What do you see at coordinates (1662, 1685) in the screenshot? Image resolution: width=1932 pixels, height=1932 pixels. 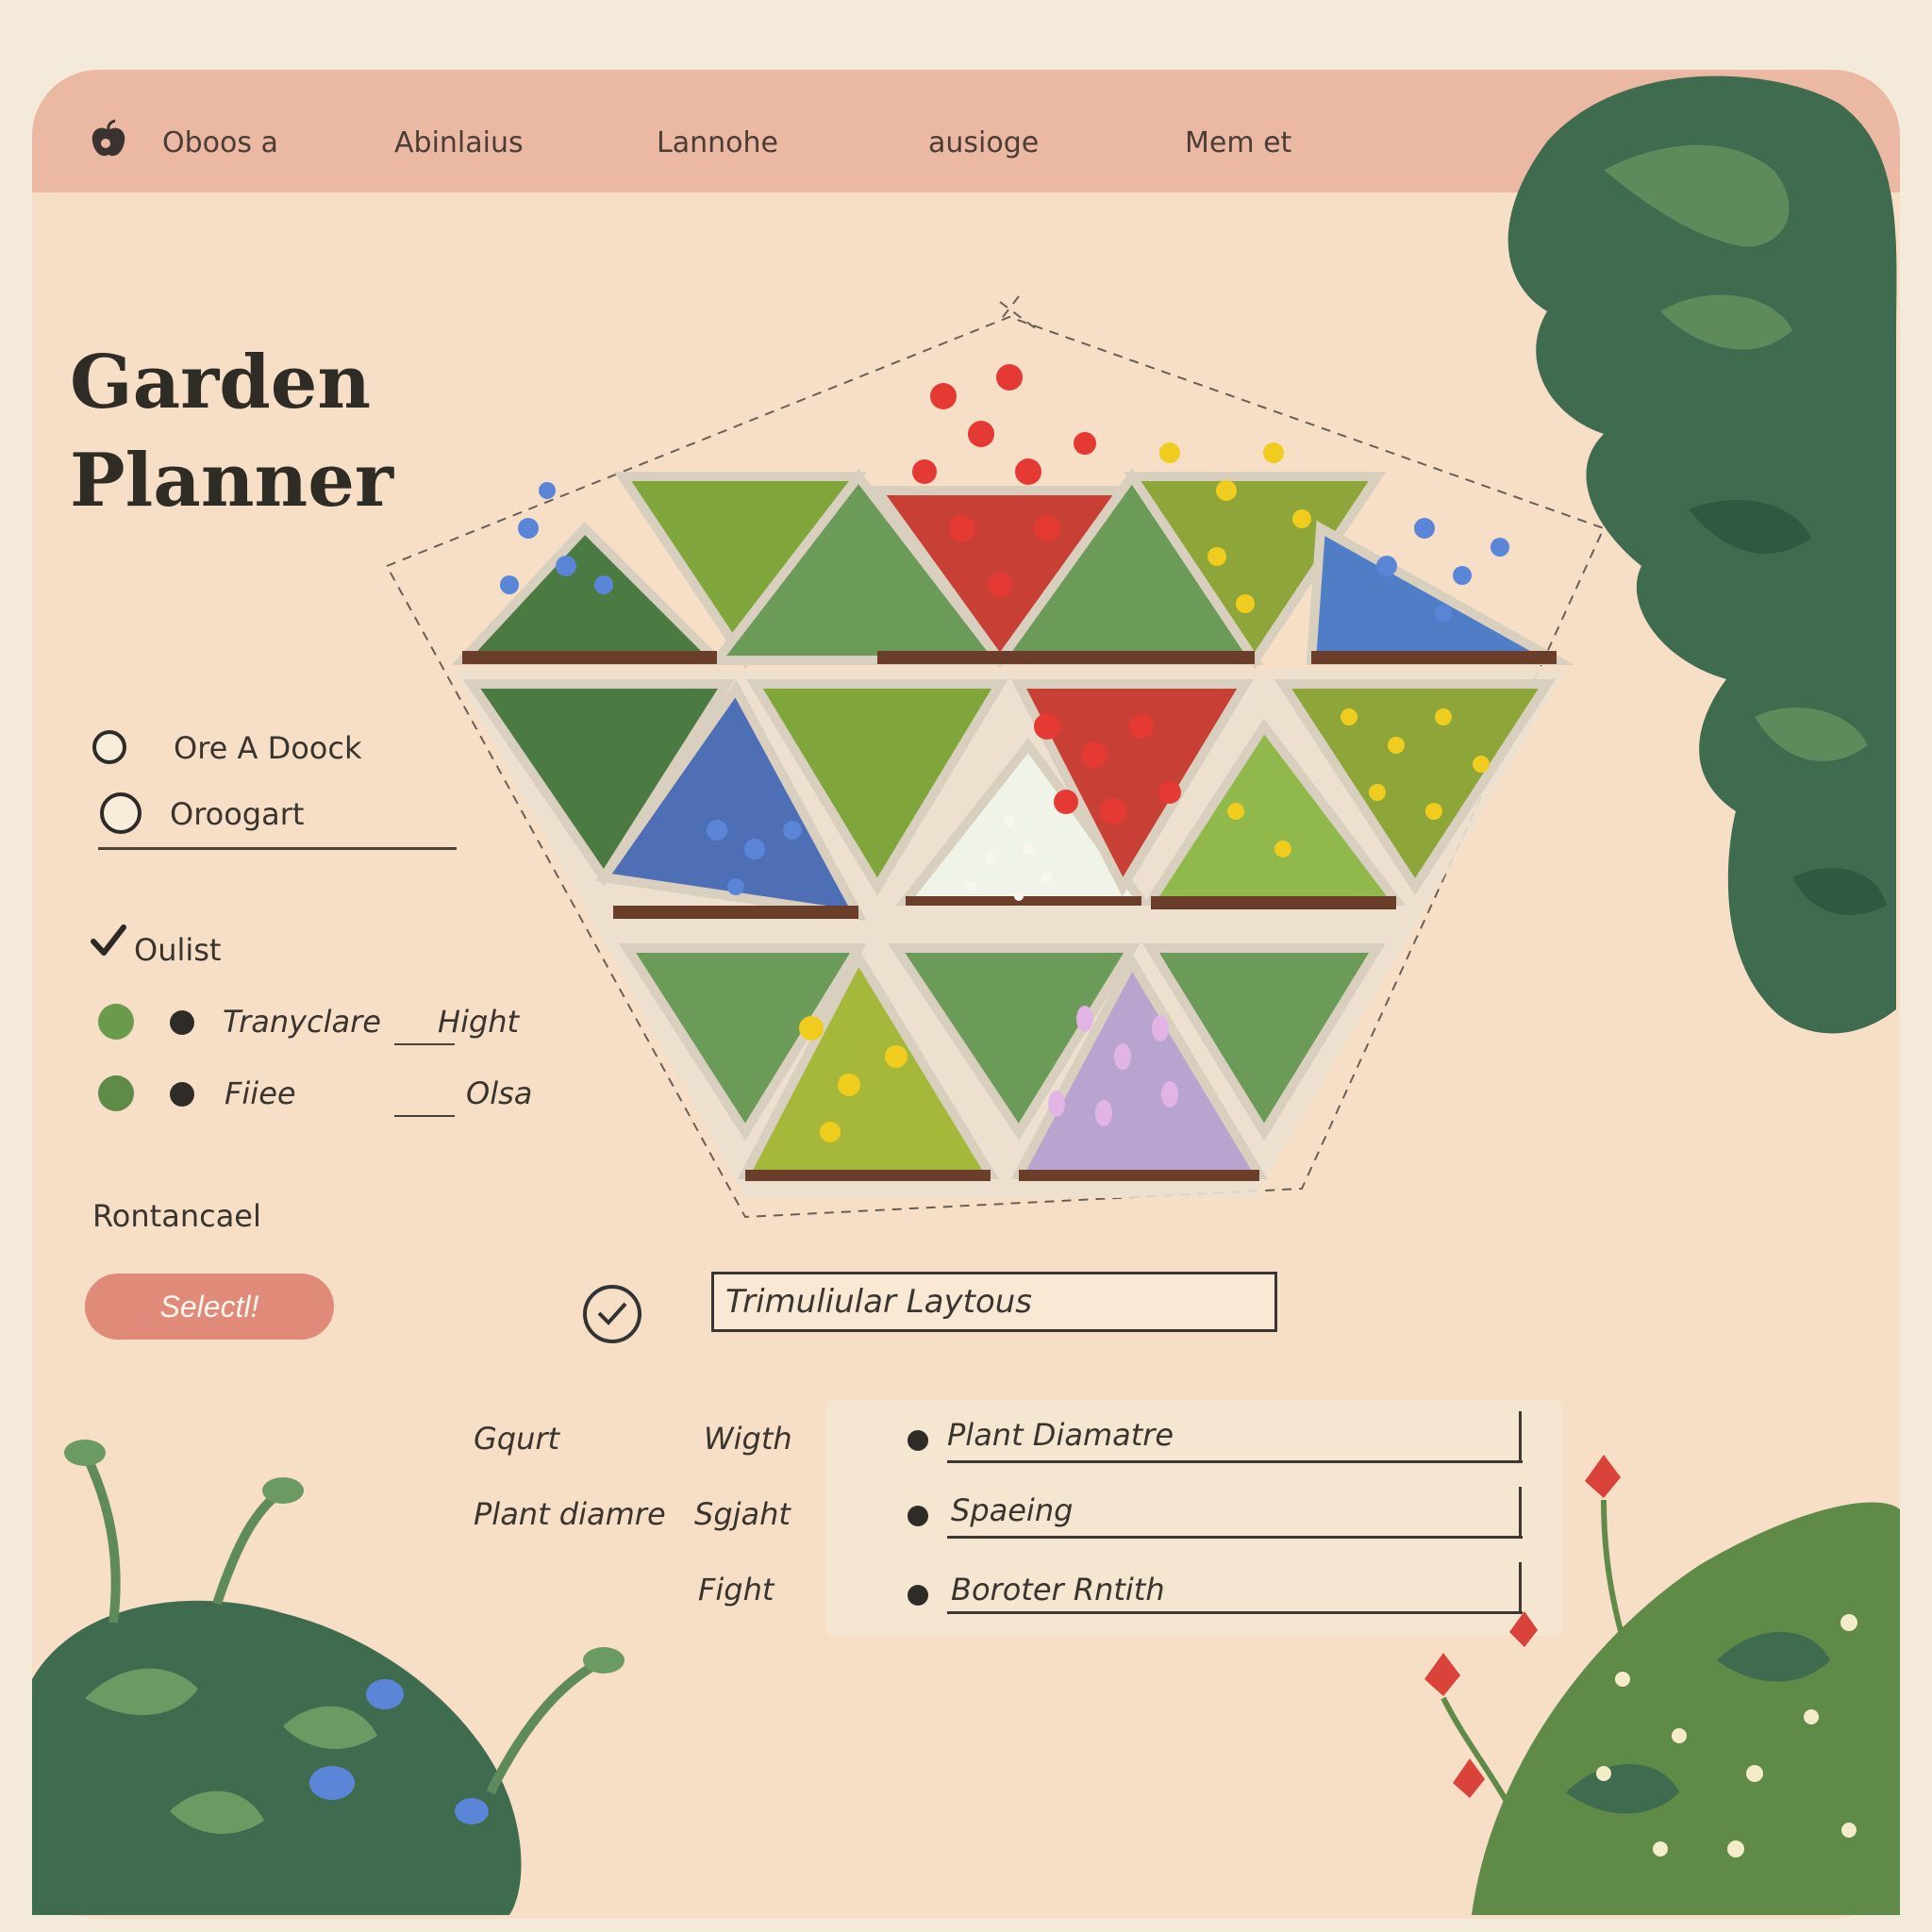 I see `bush-bottom-right` at bounding box center [1662, 1685].